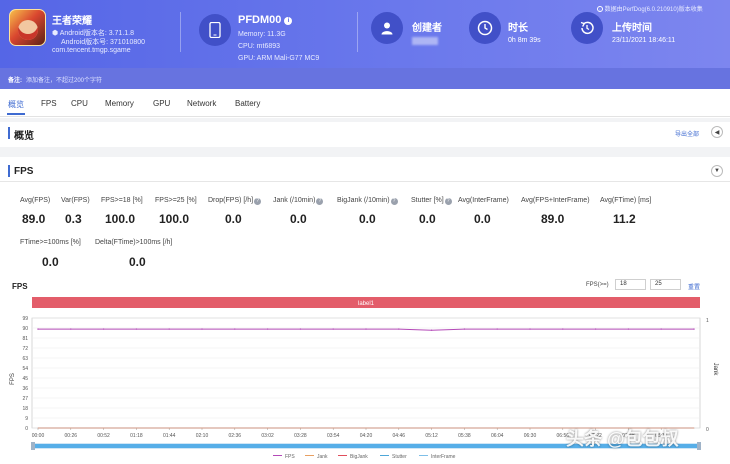 This screenshot has height=464, width=730. What do you see at coordinates (262, 34) in the screenshot?
I see `device-memory: Memory: 11.3G` at bounding box center [262, 34].